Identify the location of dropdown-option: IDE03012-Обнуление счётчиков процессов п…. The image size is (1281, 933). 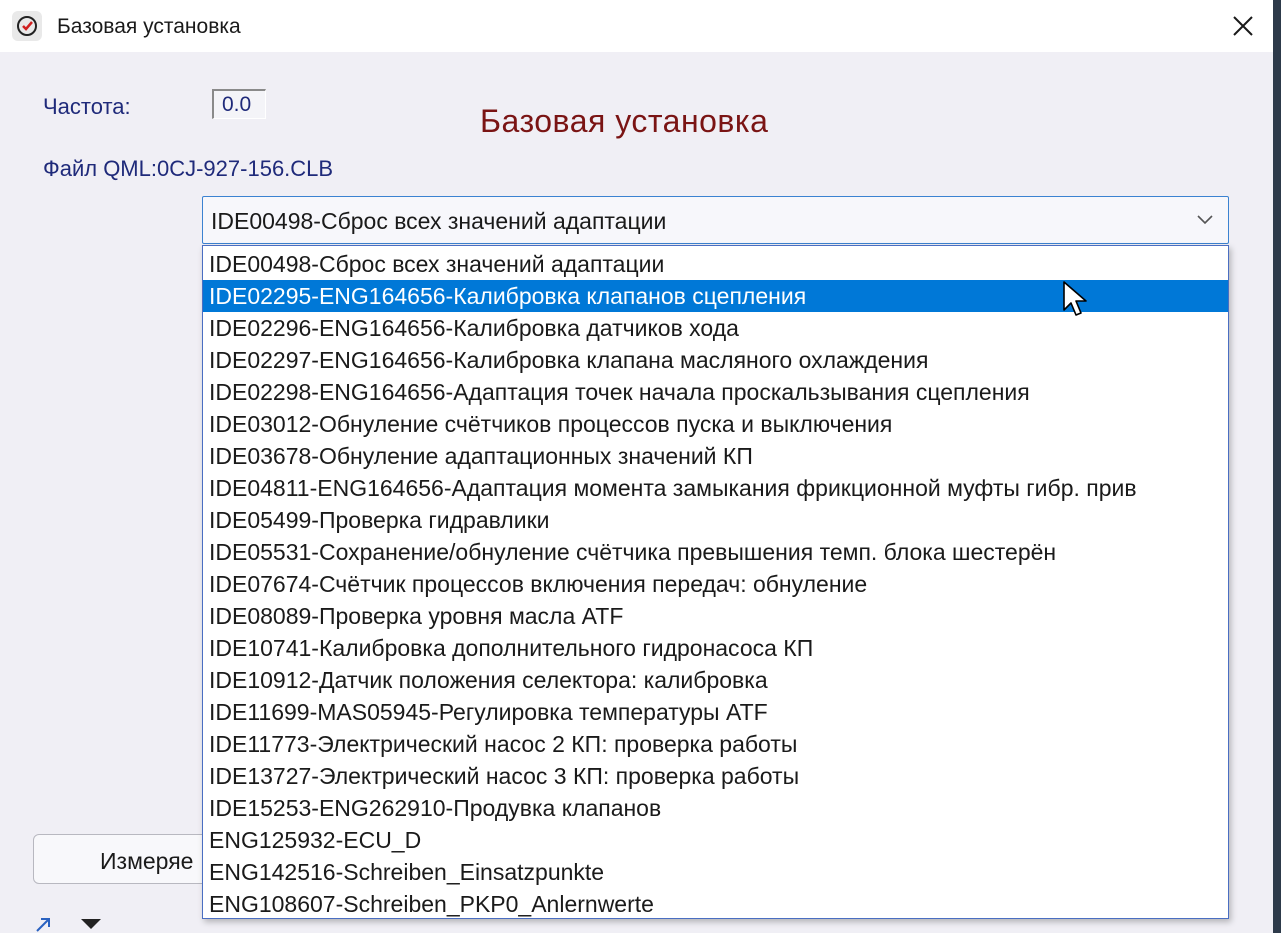
(715, 424).